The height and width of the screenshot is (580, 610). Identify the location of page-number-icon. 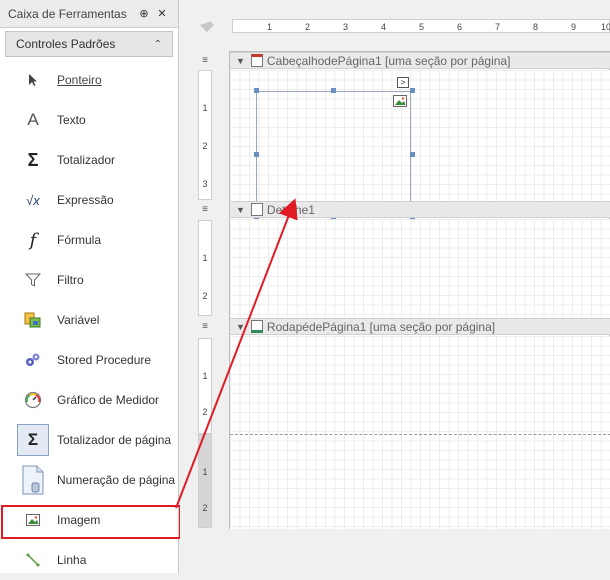
(33, 480).